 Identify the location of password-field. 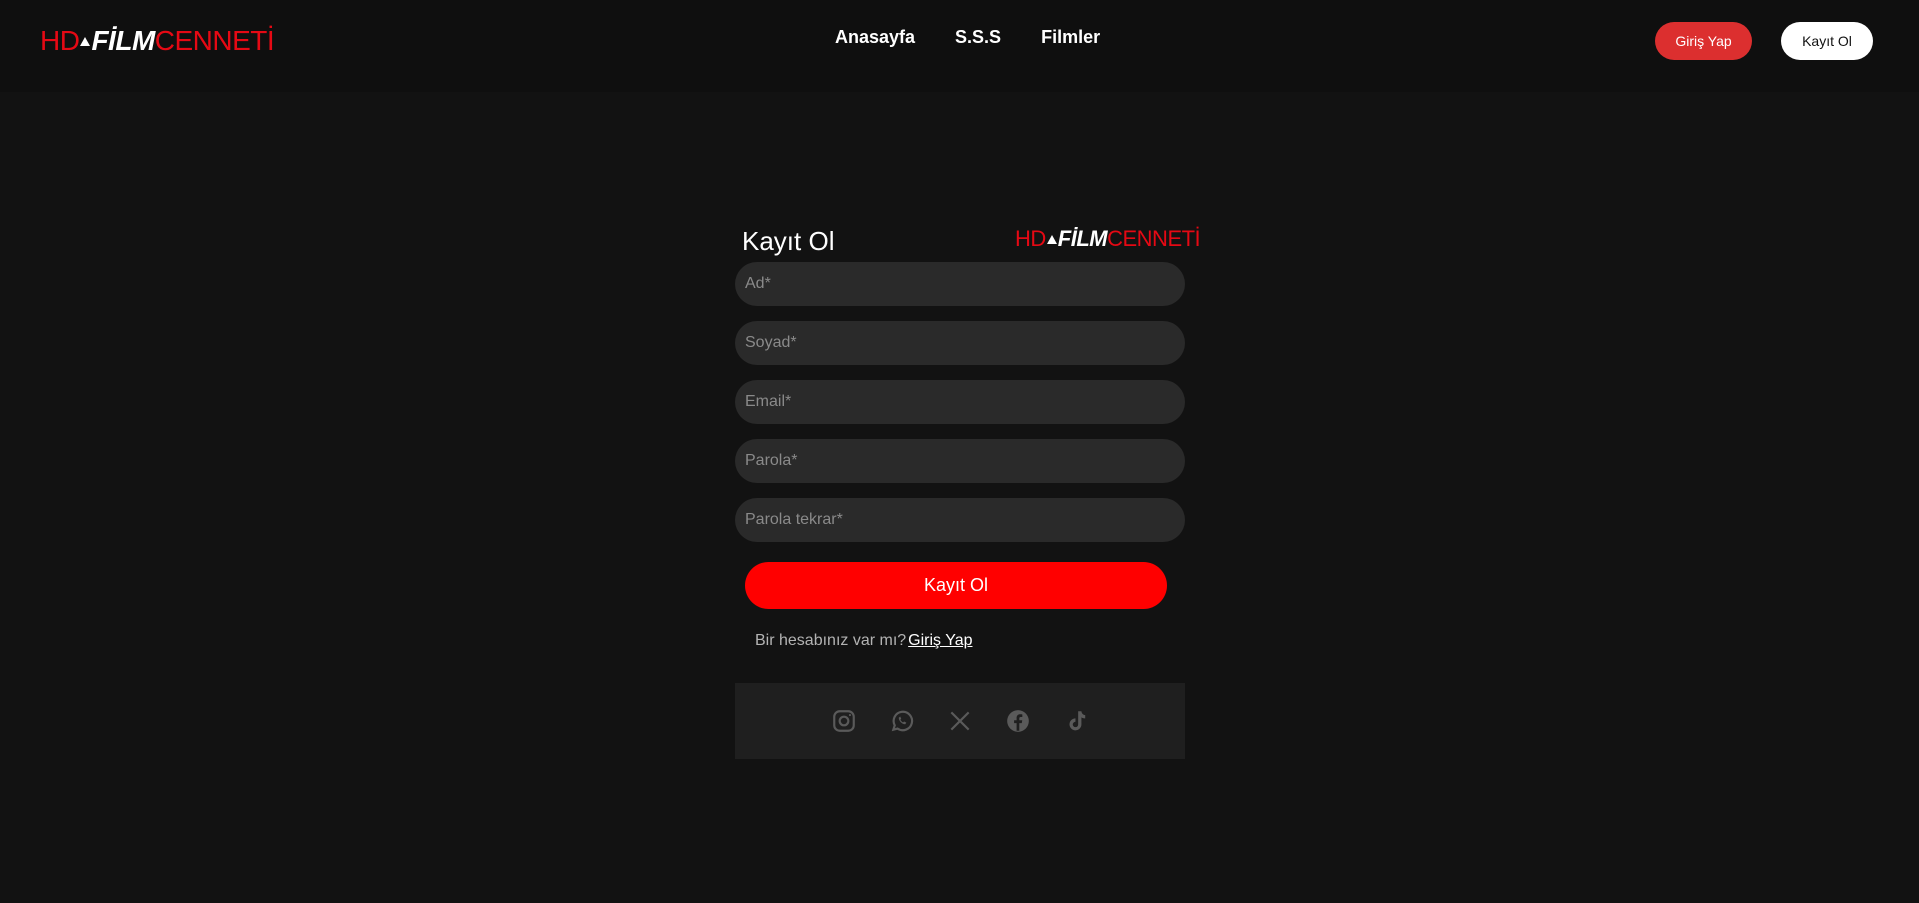
(960, 461).